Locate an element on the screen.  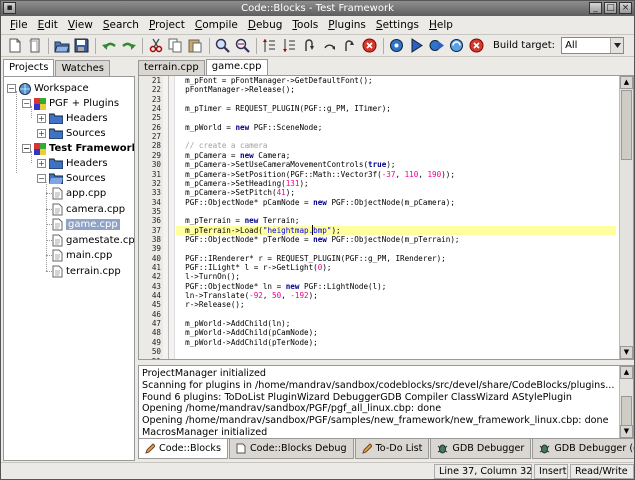
tab-watches: Watches is located at coordinates (82, 68).